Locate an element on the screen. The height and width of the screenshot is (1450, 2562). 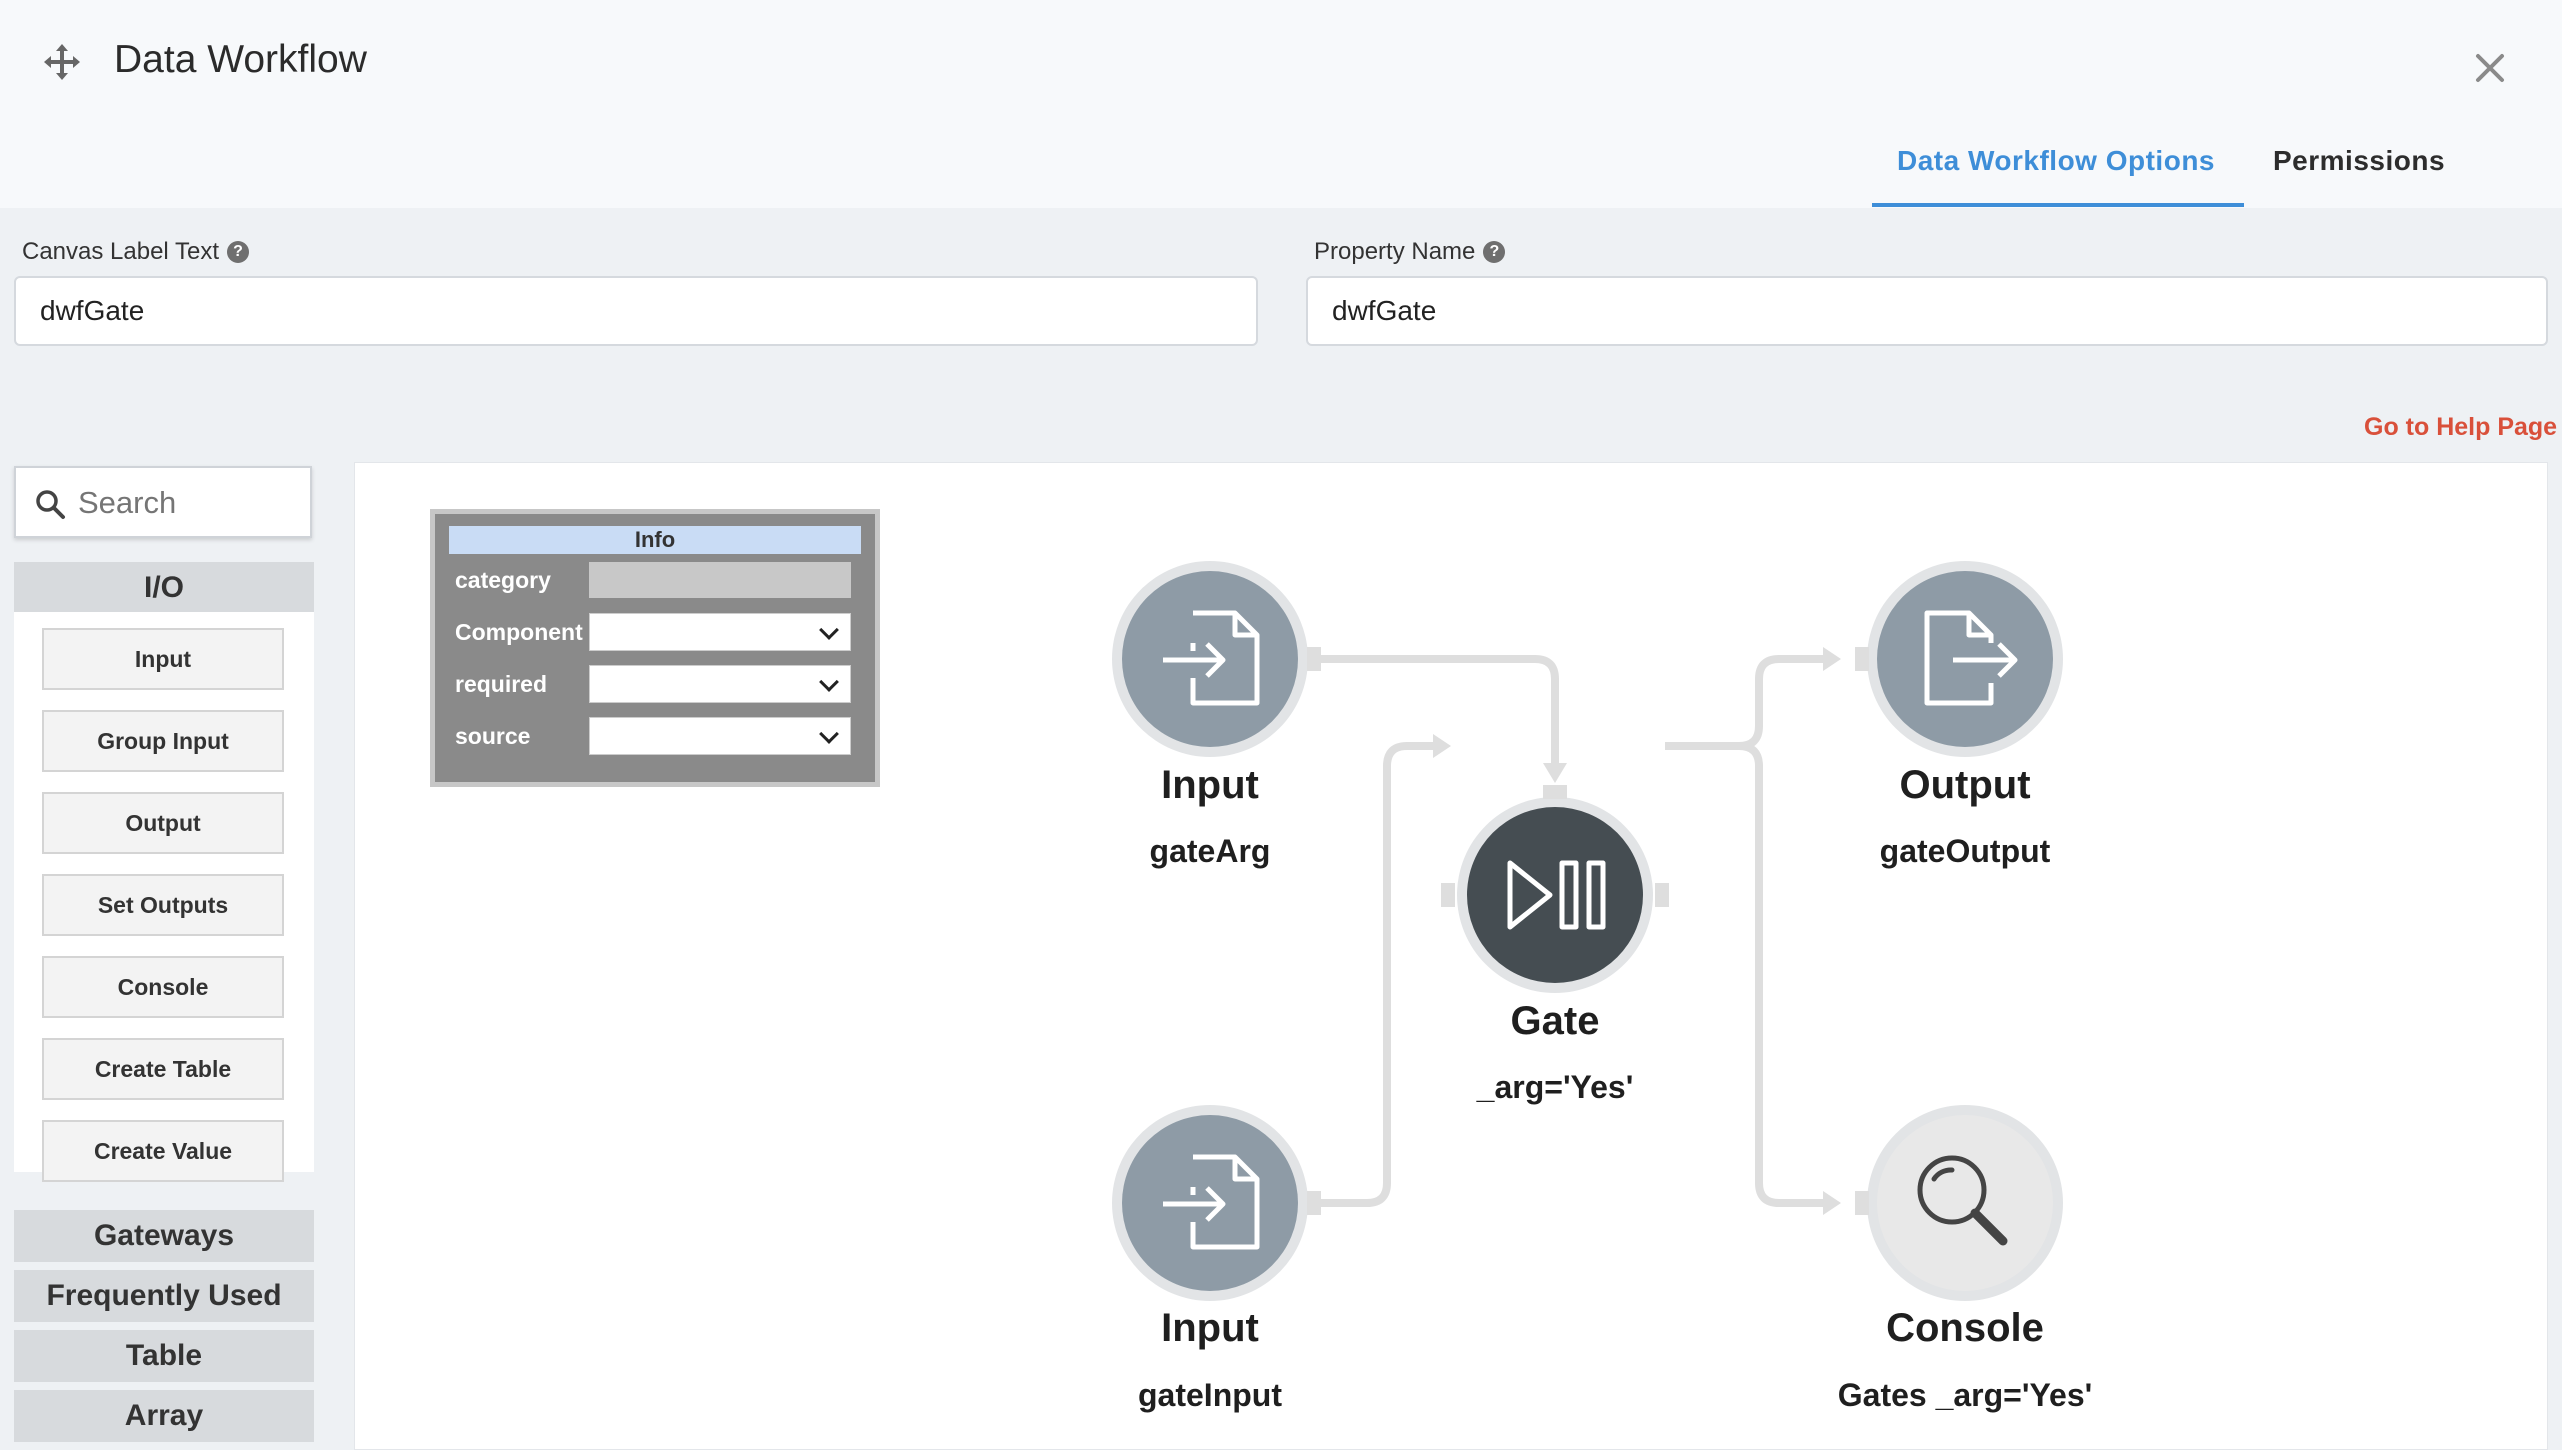
node-input-sublabel: gateInput is located at coordinates (1210, 1395).